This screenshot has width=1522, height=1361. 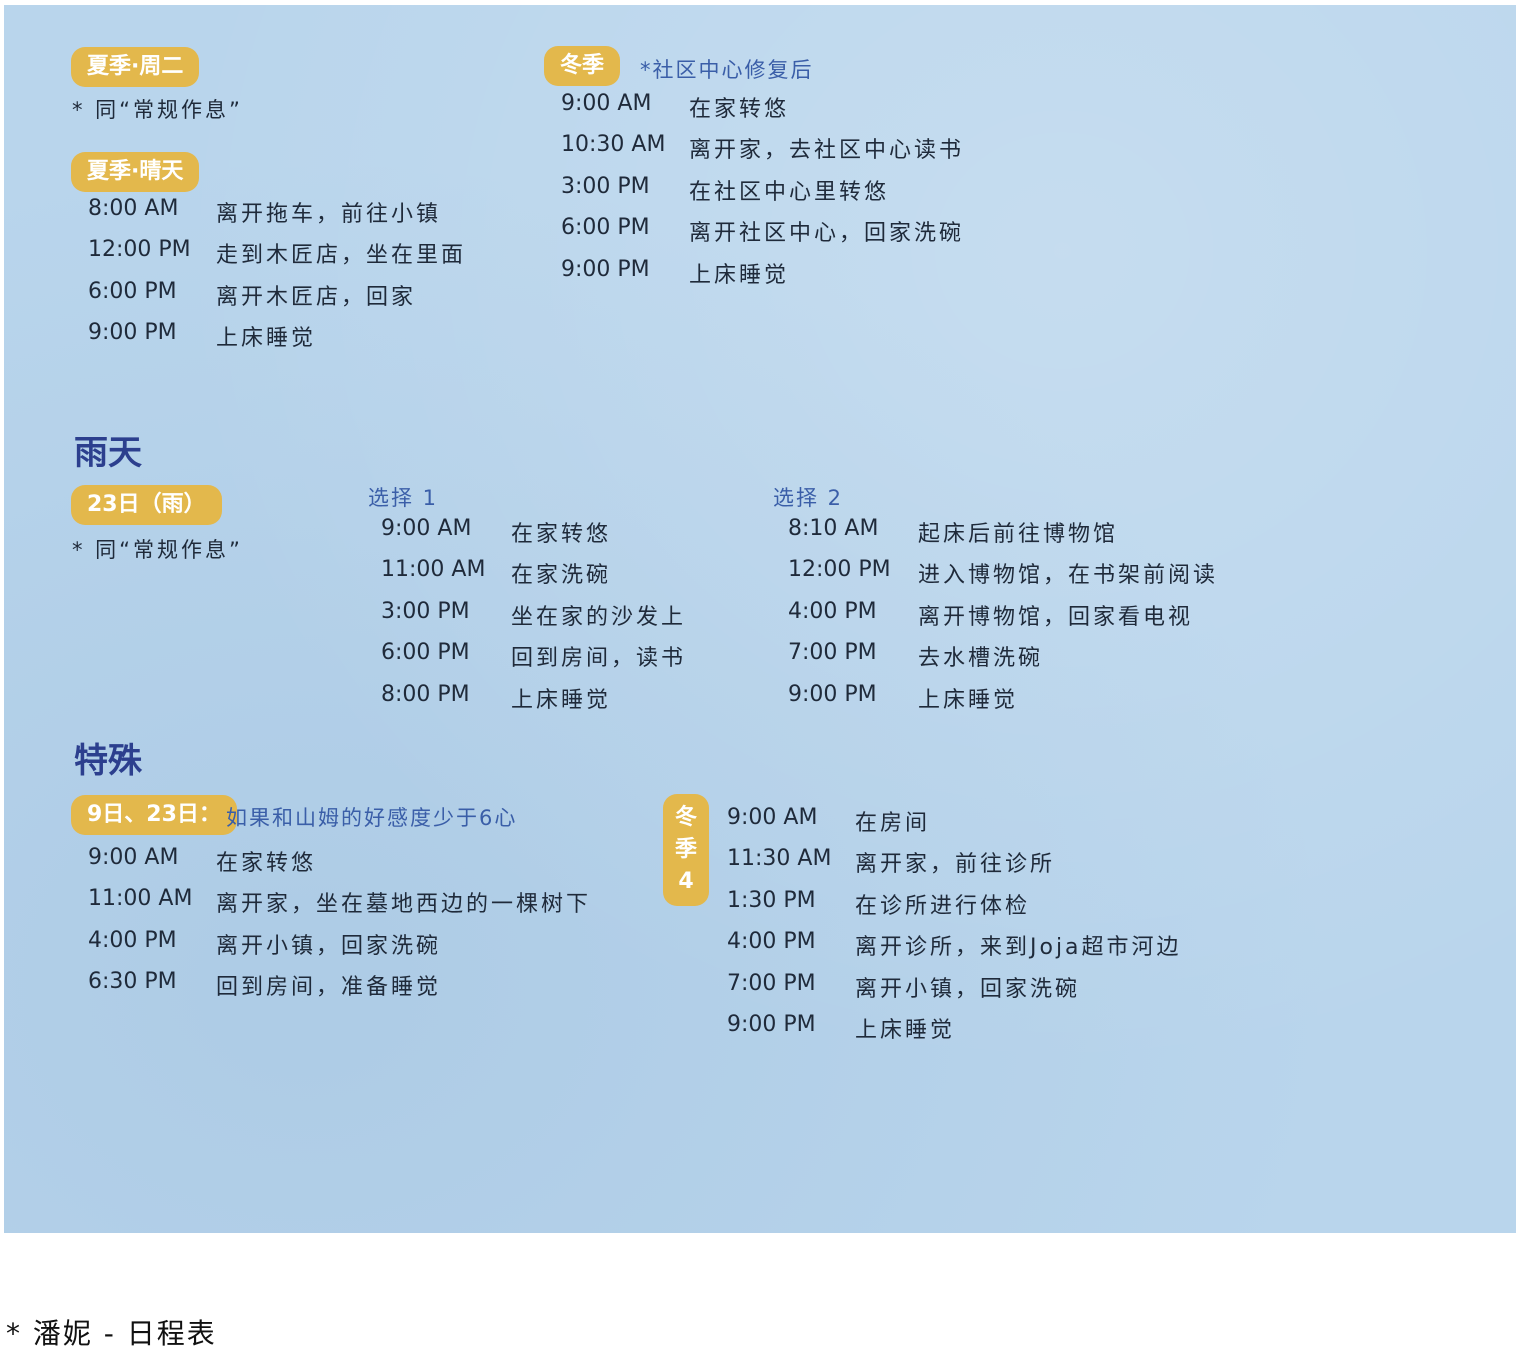 What do you see at coordinates (1018, 948) in the screenshot?
I see `schedule-activity: 离开诊所，来到Joja超市河边` at bounding box center [1018, 948].